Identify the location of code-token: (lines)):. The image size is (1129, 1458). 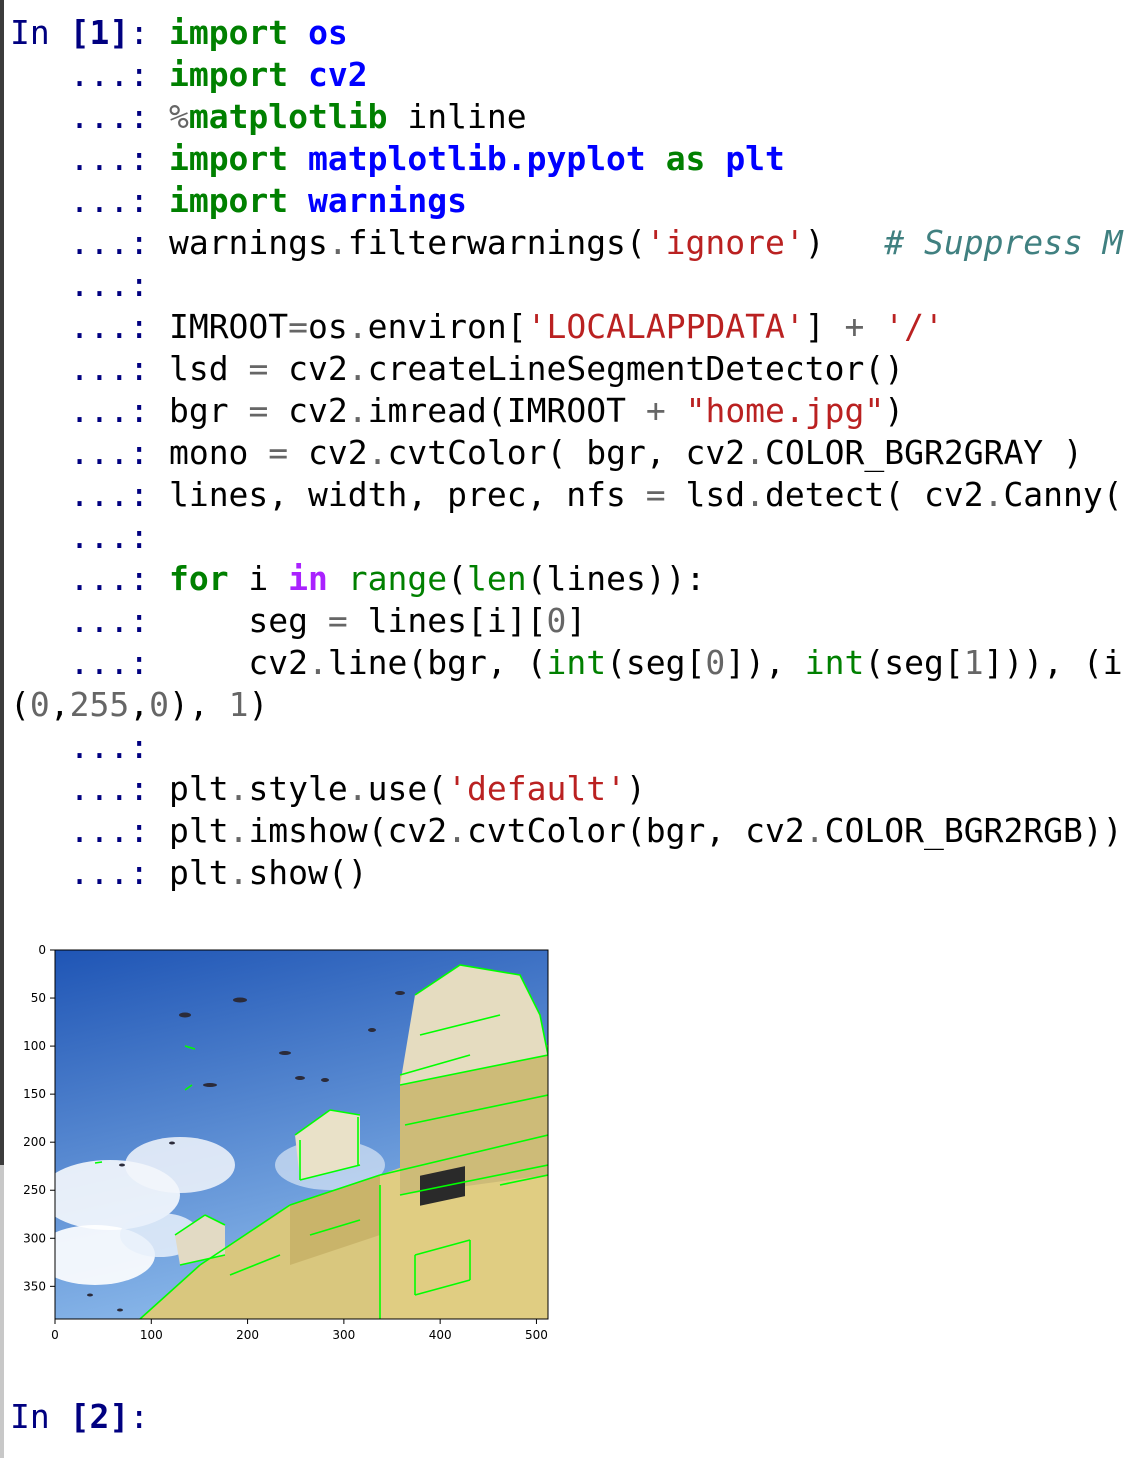
(616, 578).